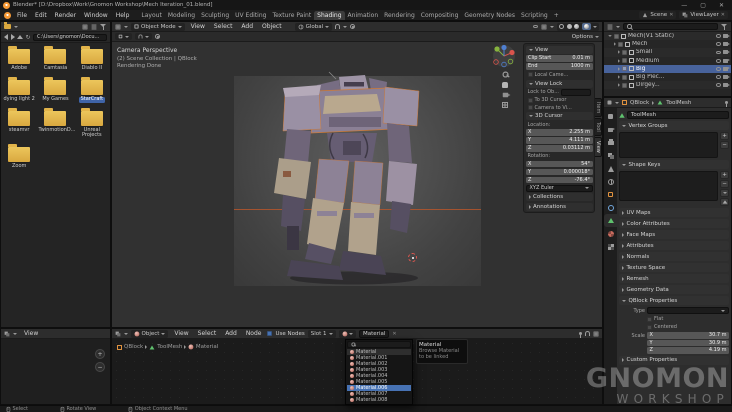  I want to click on toggle-grid-icon, so click(505, 104).